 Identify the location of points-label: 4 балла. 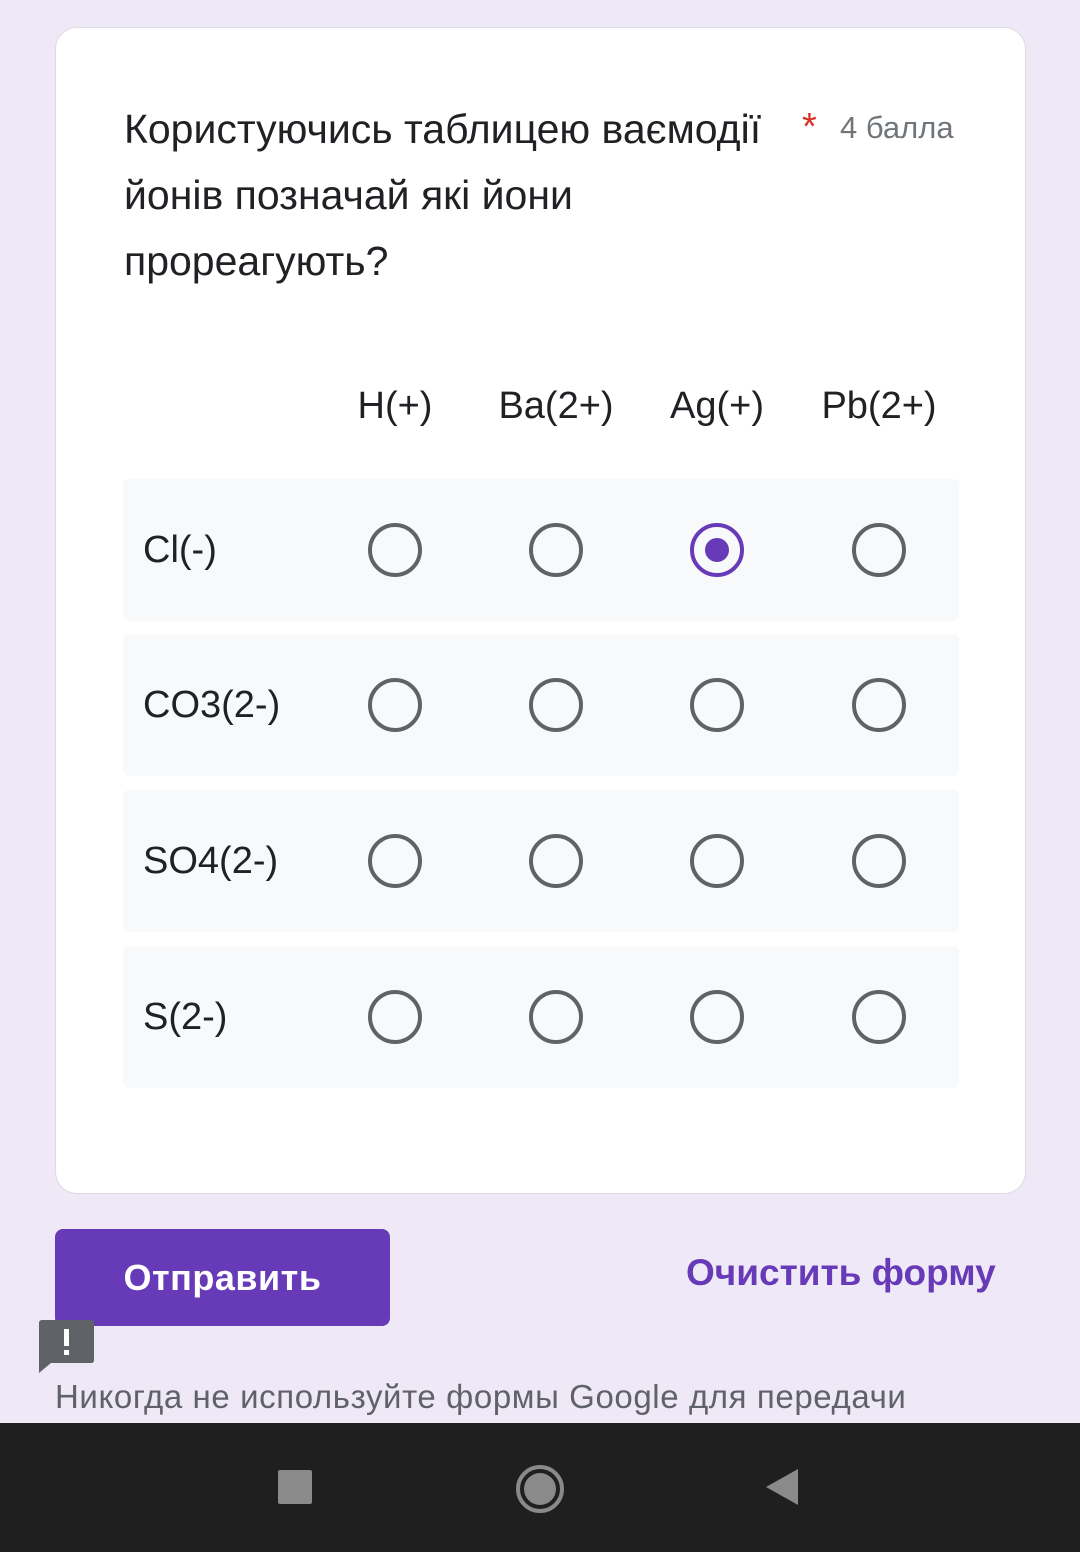
(897, 127).